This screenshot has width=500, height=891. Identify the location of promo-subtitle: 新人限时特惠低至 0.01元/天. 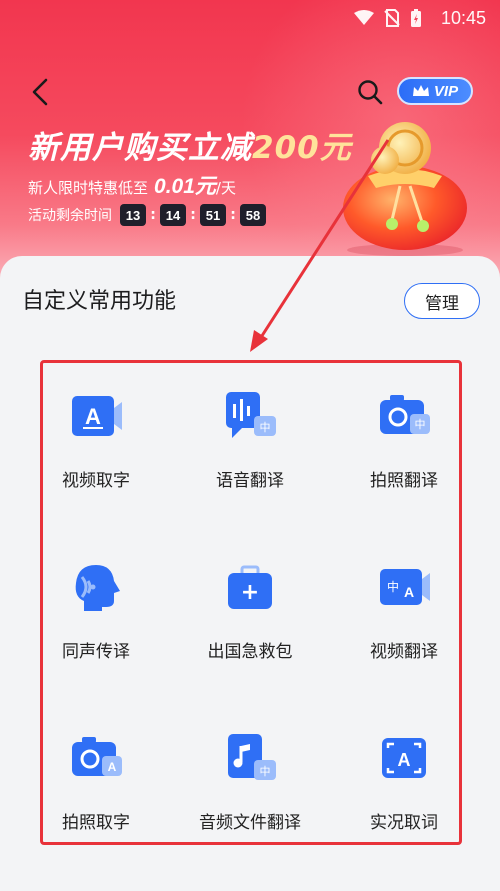
(132, 185).